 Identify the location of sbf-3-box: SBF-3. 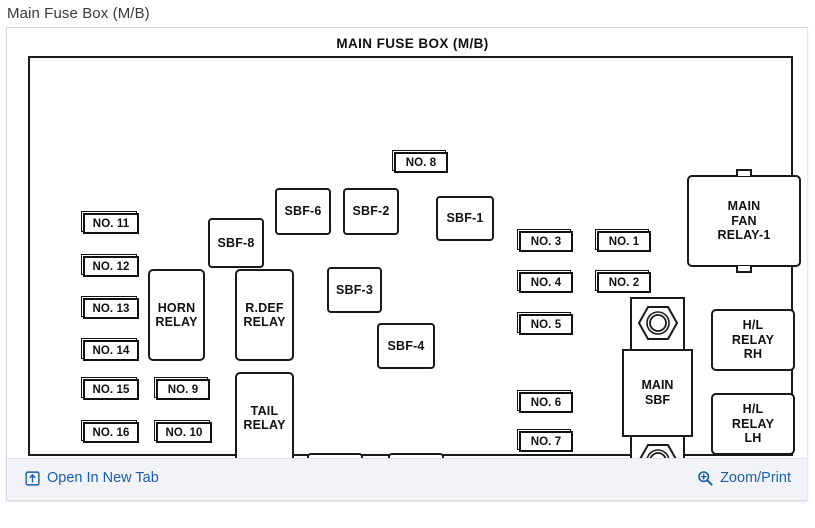
(354, 290).